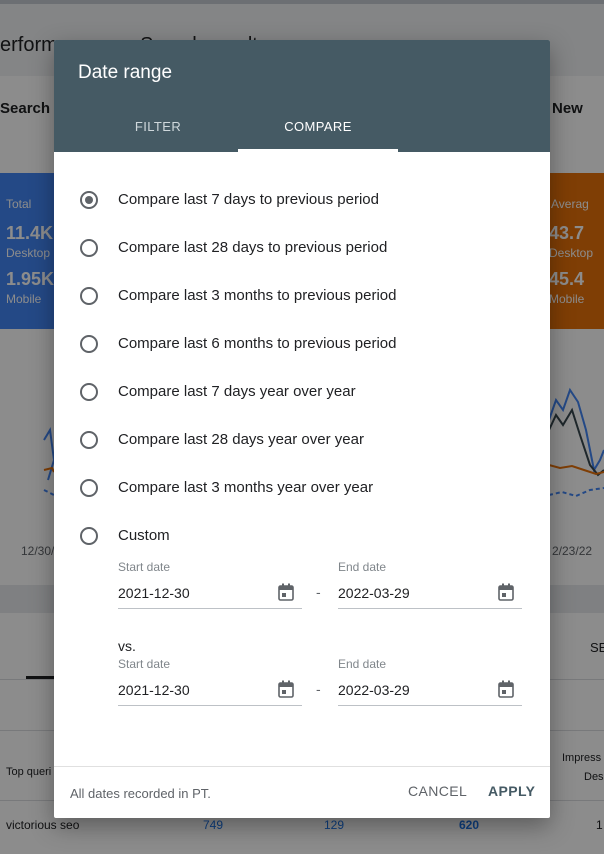  I want to click on start-date-value: 2021-12-30, so click(154, 593).